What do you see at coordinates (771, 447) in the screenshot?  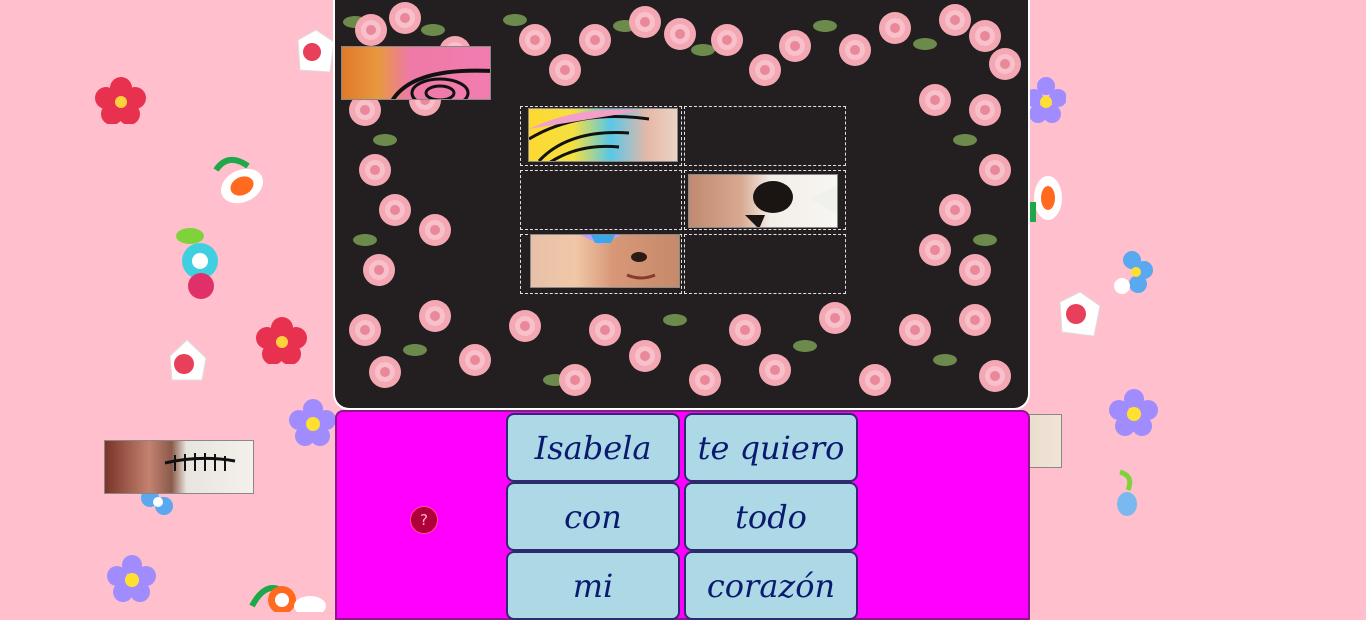 I see `word-button-te-quiero: te quiero` at bounding box center [771, 447].